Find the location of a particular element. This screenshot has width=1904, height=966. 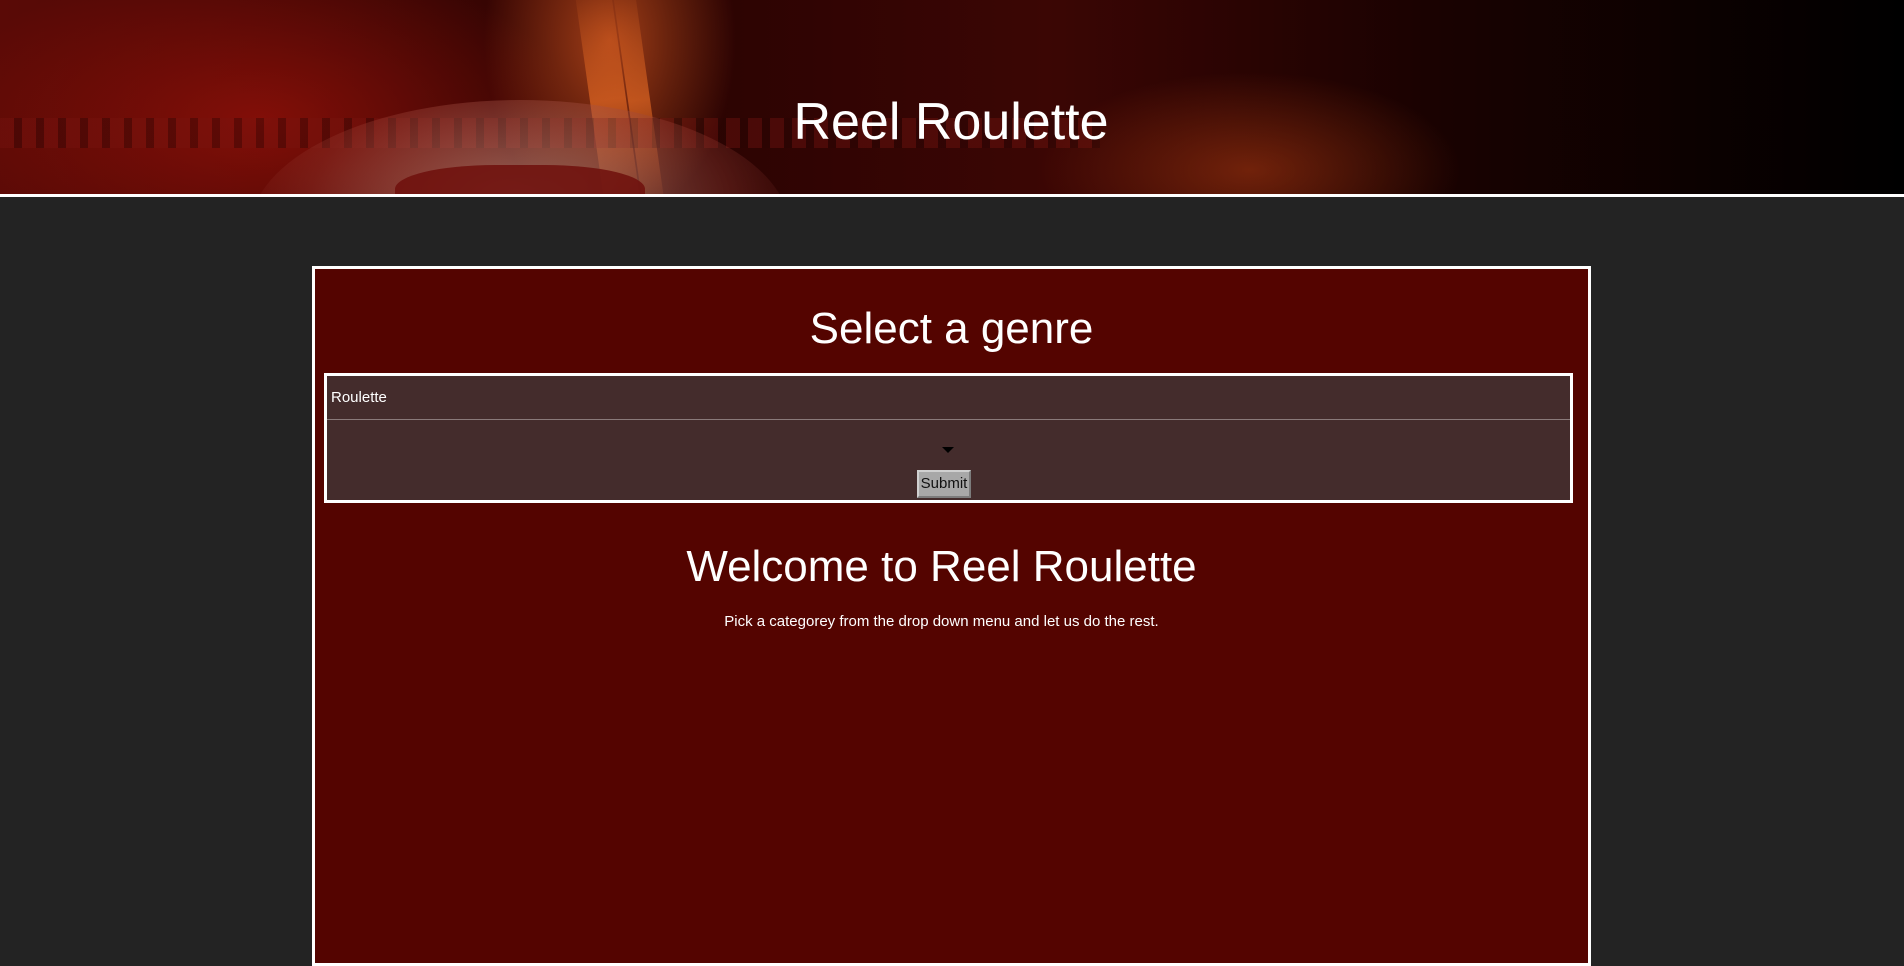

chevron-down-icon is located at coordinates (948, 450).